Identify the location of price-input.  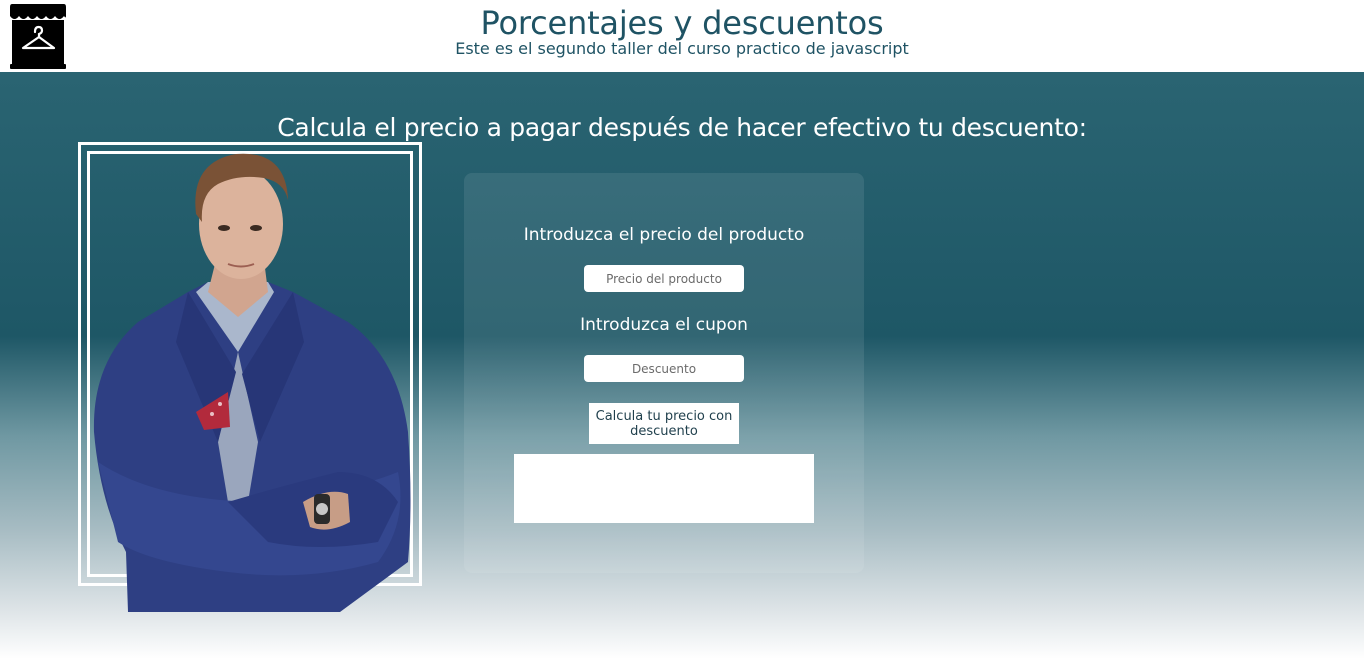
(664, 278).